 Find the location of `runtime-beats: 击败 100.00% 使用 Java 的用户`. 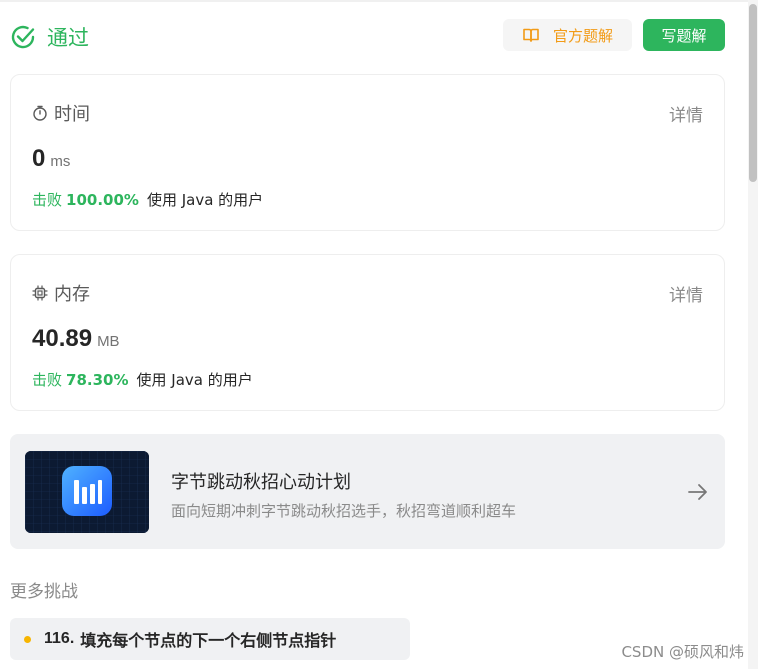

runtime-beats: 击败 100.00% 使用 Java 的用户 is located at coordinates (147, 199).